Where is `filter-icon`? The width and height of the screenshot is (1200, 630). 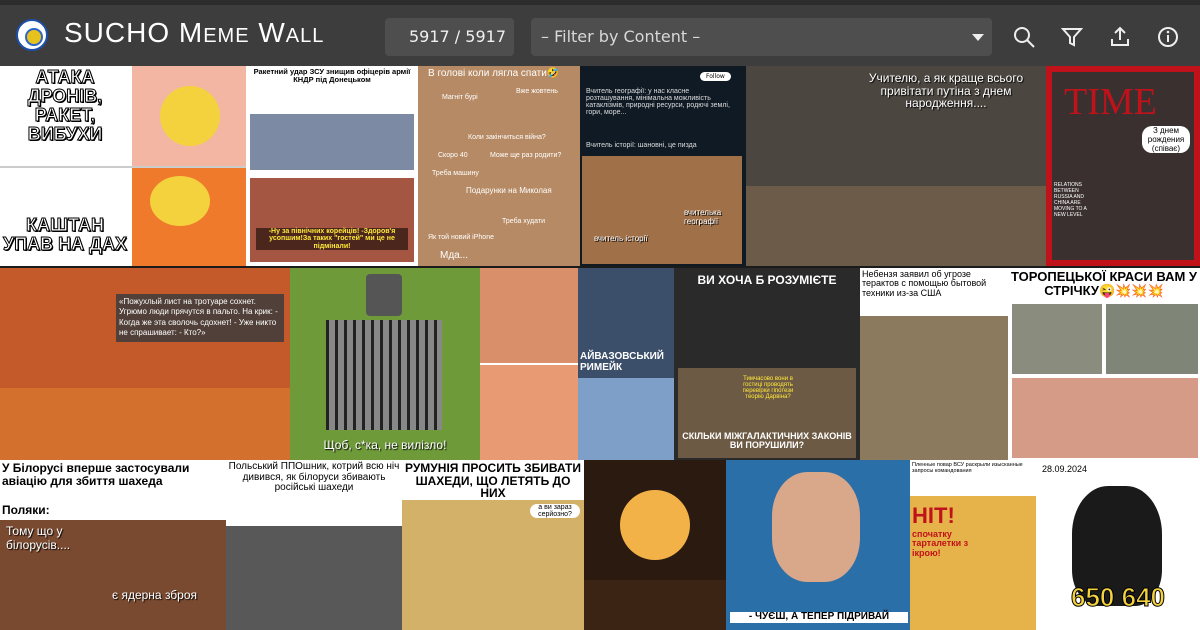
filter-icon is located at coordinates (1072, 37).